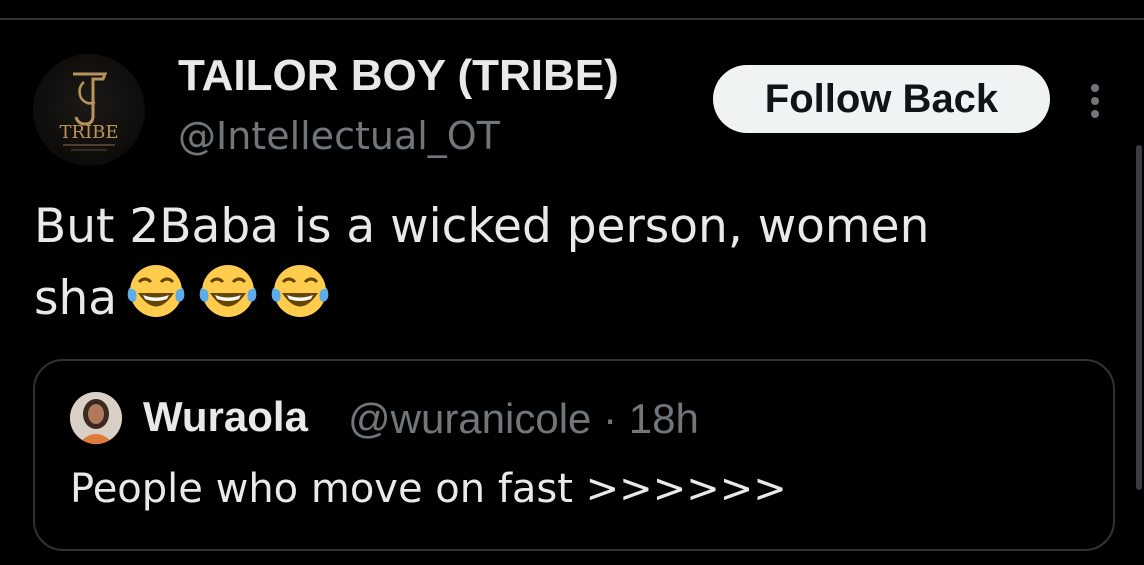 This screenshot has height=565, width=1144. I want to click on more-options-button, so click(1095, 101).